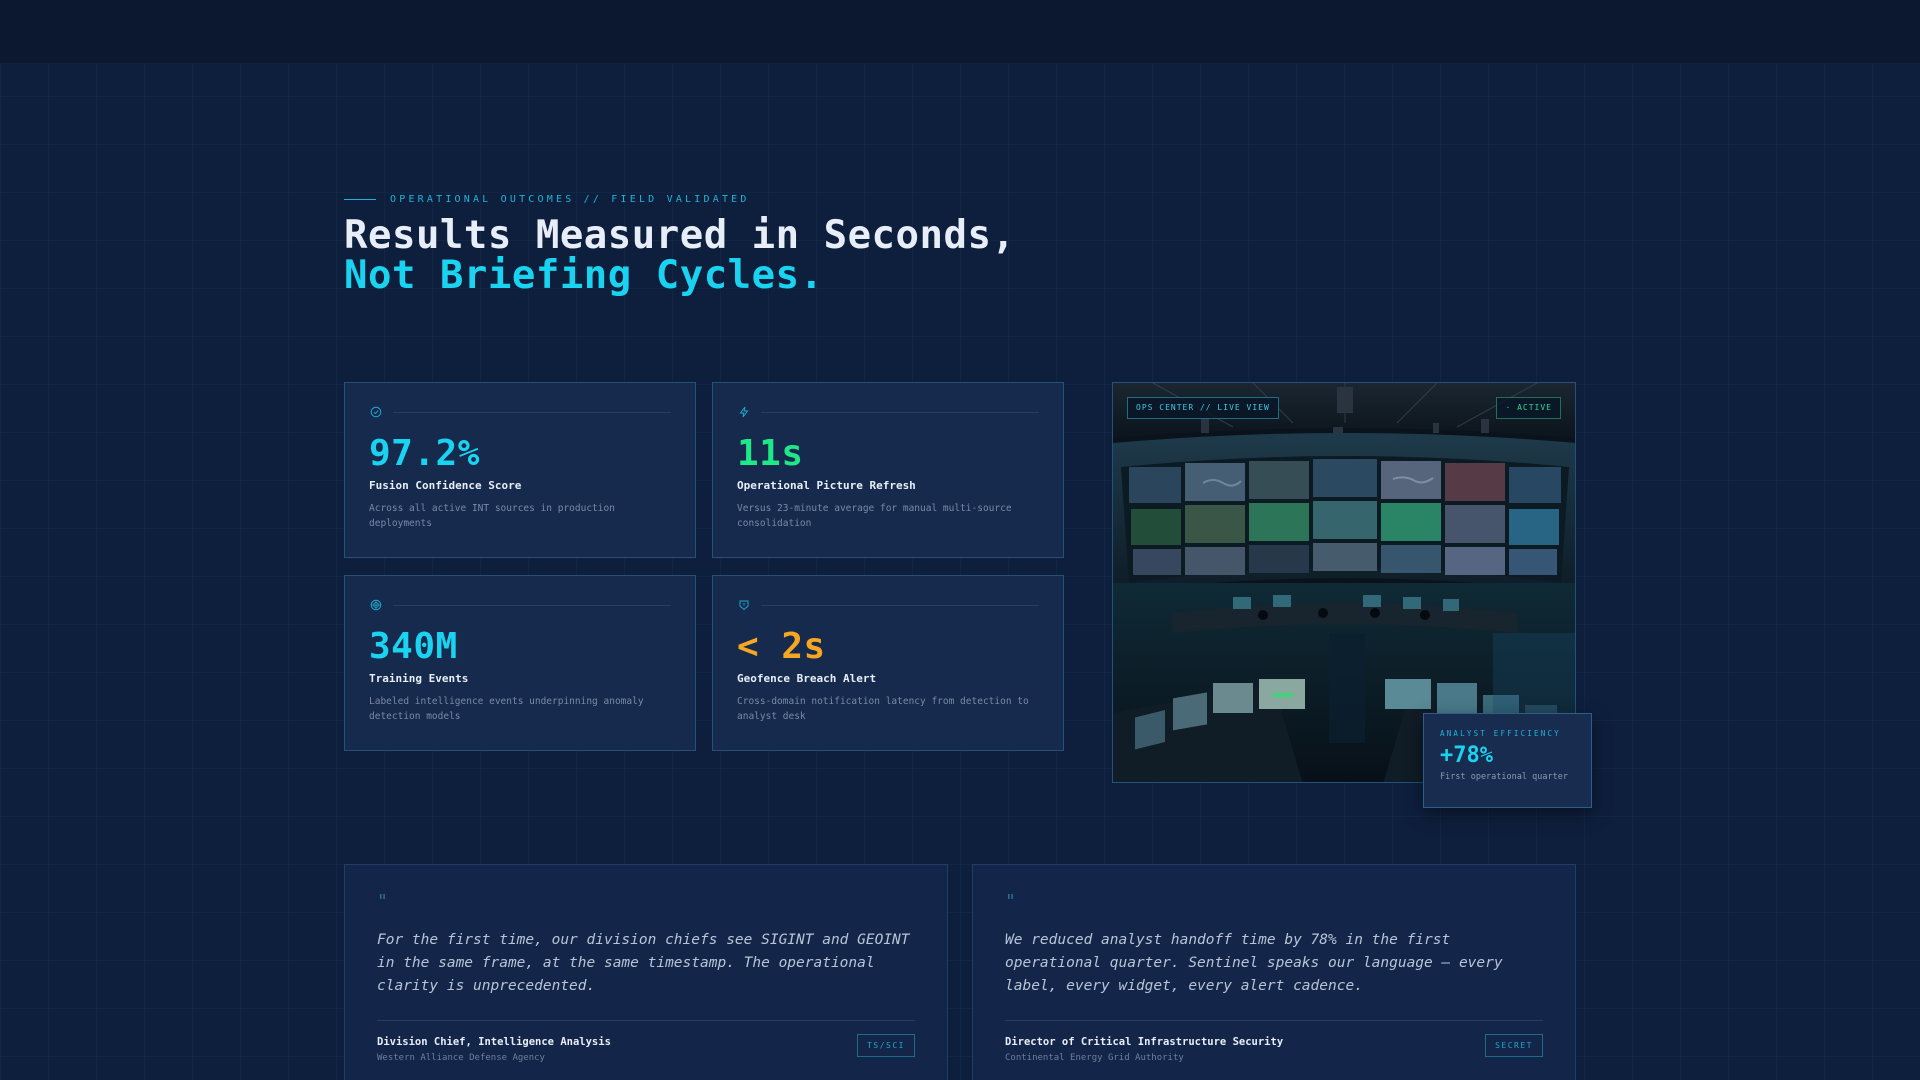 The width and height of the screenshot is (1920, 1080). I want to click on testimonial-author: Division Chief, Intelligence Analysis, so click(494, 1042).